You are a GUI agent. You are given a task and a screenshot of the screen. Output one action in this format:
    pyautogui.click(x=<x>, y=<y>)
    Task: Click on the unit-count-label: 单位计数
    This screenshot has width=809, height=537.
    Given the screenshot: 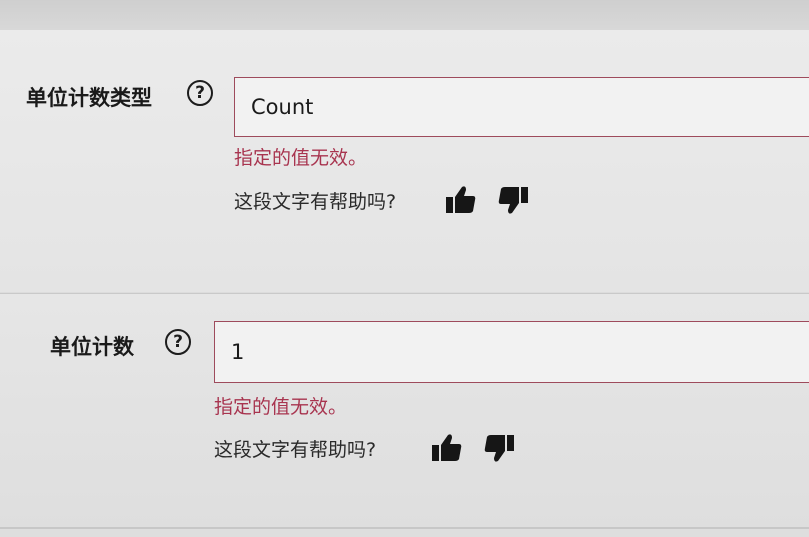 What is the action you would take?
    pyautogui.click(x=92, y=347)
    